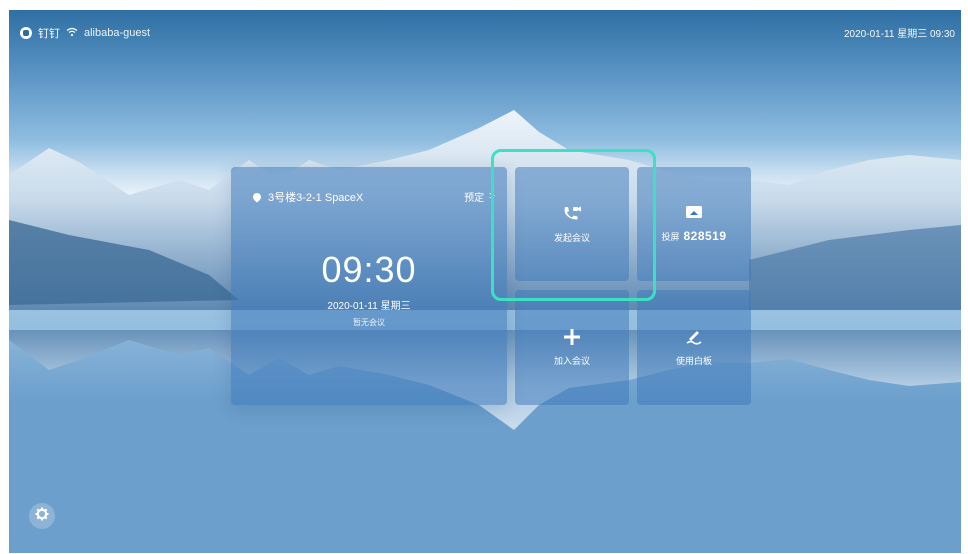  Describe the element at coordinates (694, 337) in the screenshot. I see `pen-icon` at that location.